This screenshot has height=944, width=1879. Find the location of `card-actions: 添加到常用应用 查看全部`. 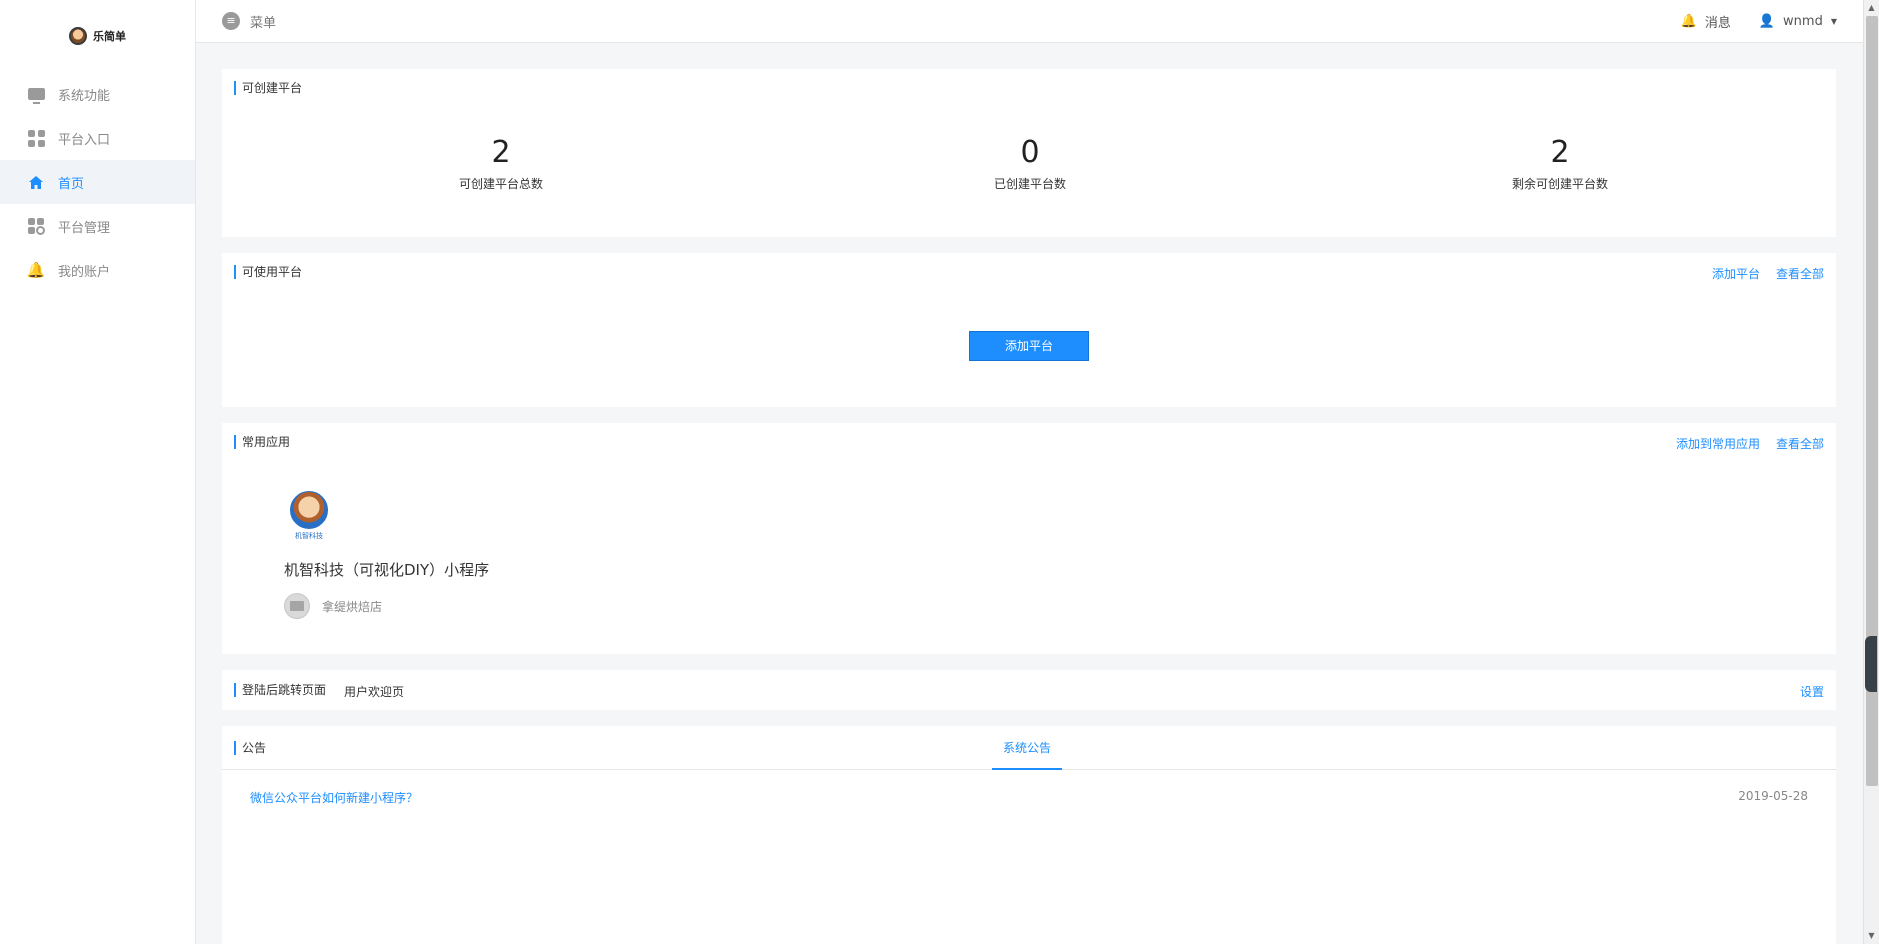

card-actions: 添加到常用应用 查看全部 is located at coordinates (1750, 443).